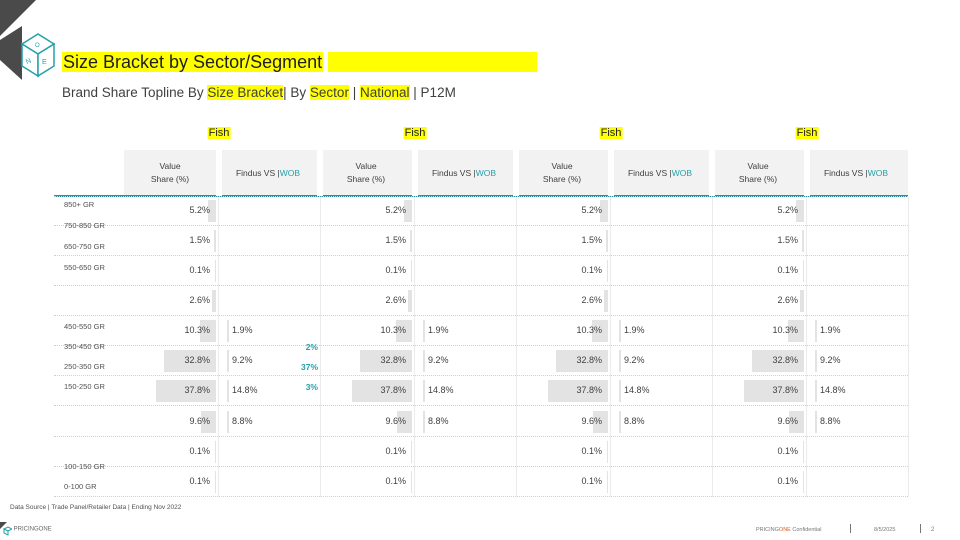  Describe the element at coordinates (434, 92) in the screenshot. I see `subtitle-suffix: | P12M` at that location.